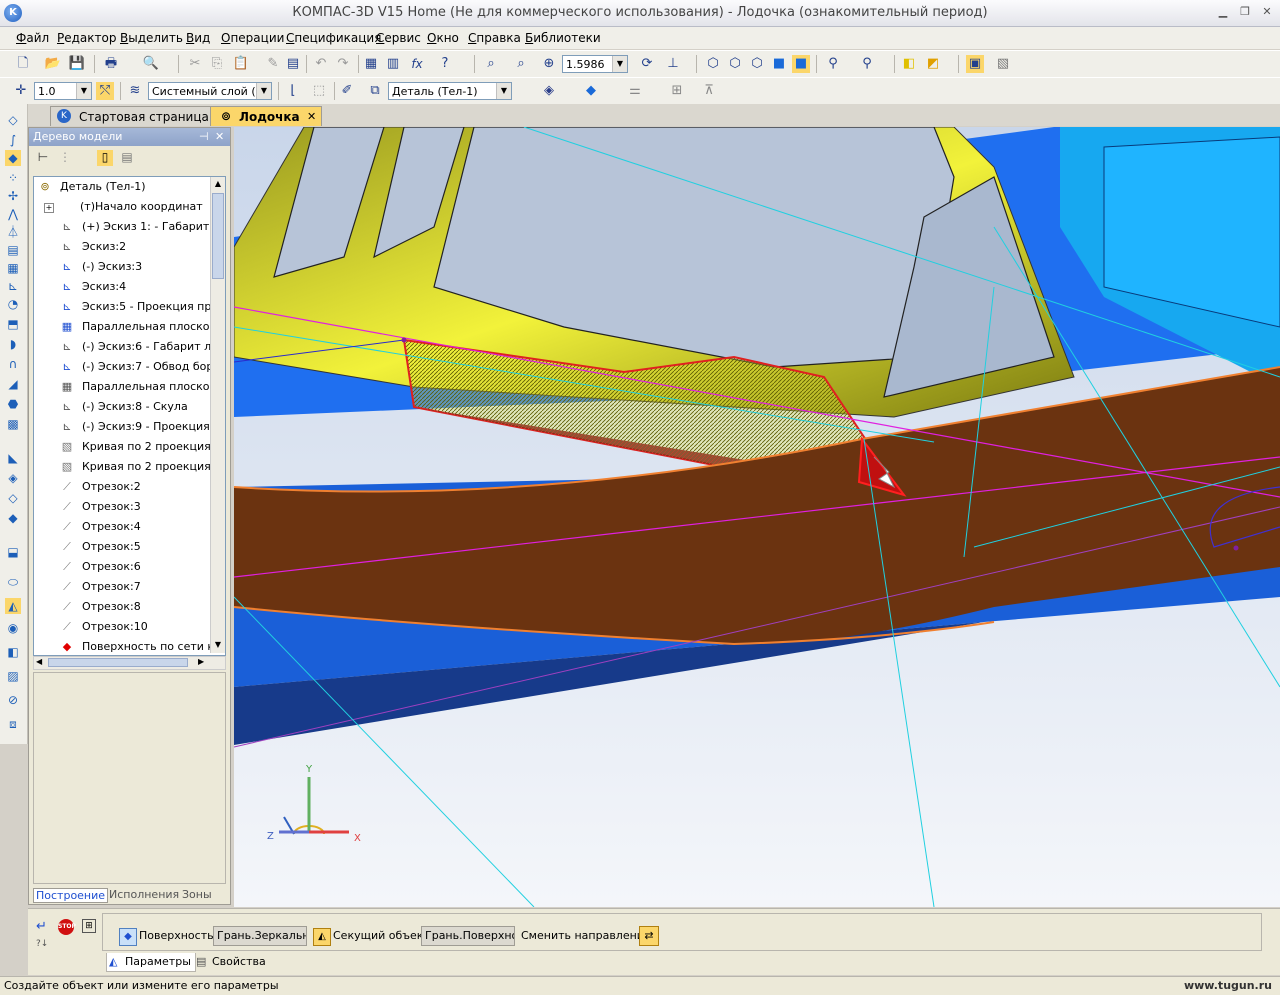 This screenshot has height=995, width=1280. Describe the element at coordinates (375, 91) in the screenshot. I see `object-icon: ⧉` at that location.